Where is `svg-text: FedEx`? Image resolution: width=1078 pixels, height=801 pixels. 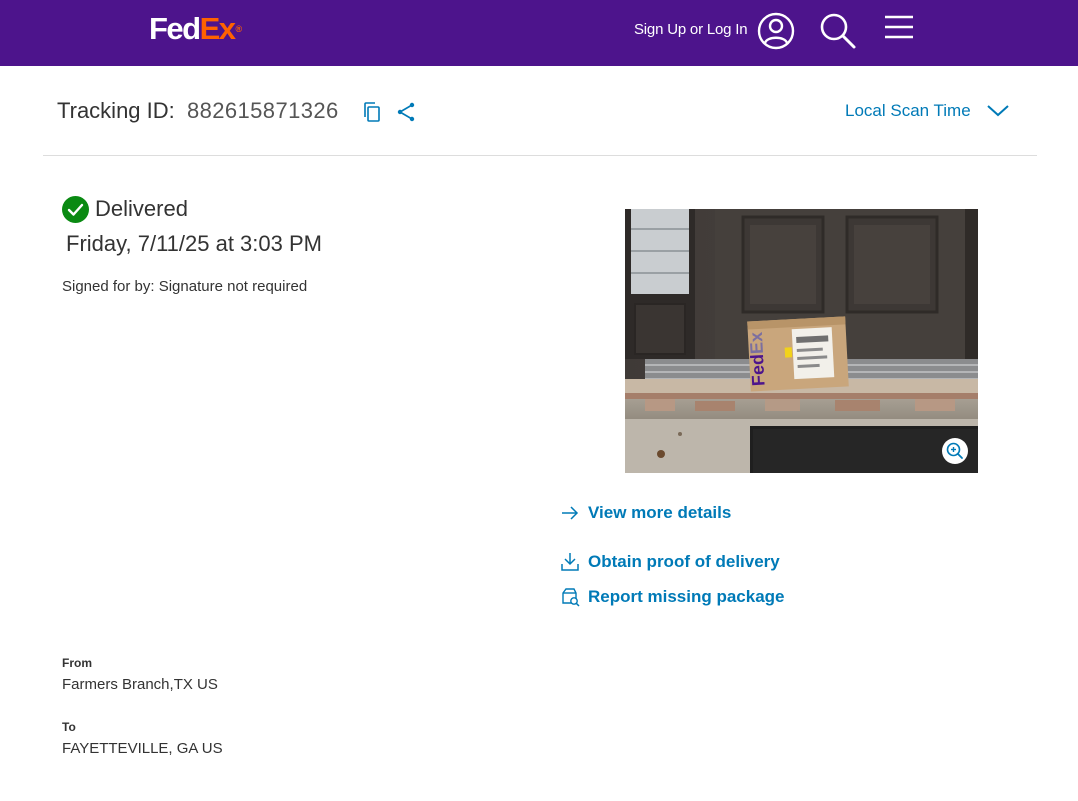 svg-text: FedEx is located at coordinates (757, 359).